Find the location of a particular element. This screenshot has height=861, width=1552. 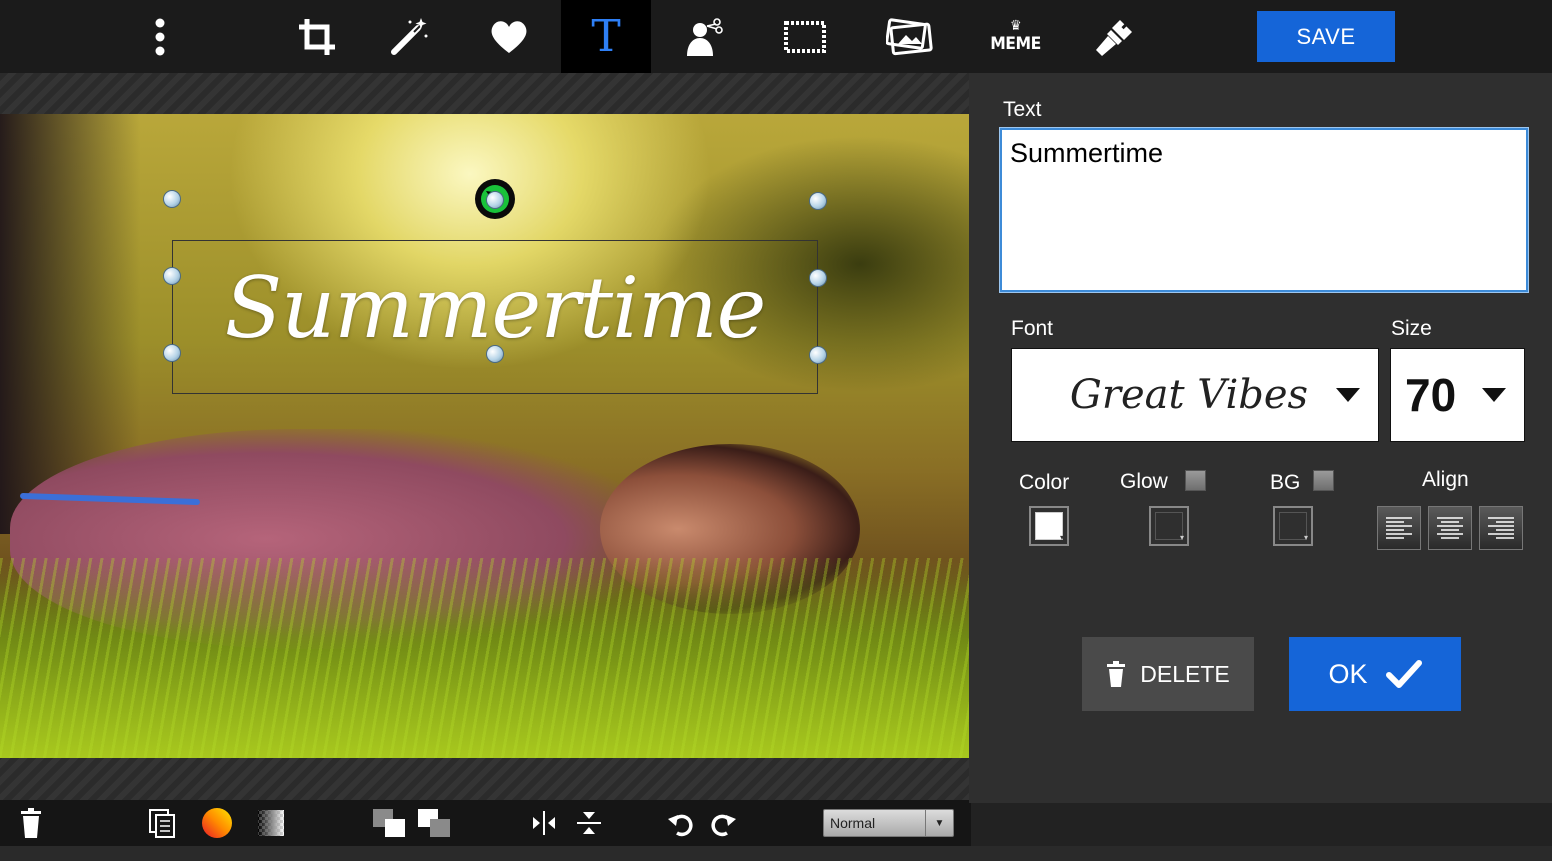

crop-icon is located at coordinates (317, 36).